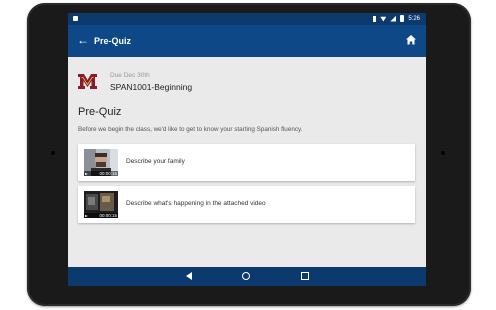  Describe the element at coordinates (305, 276) in the screenshot. I see `recents-square-icon` at that location.